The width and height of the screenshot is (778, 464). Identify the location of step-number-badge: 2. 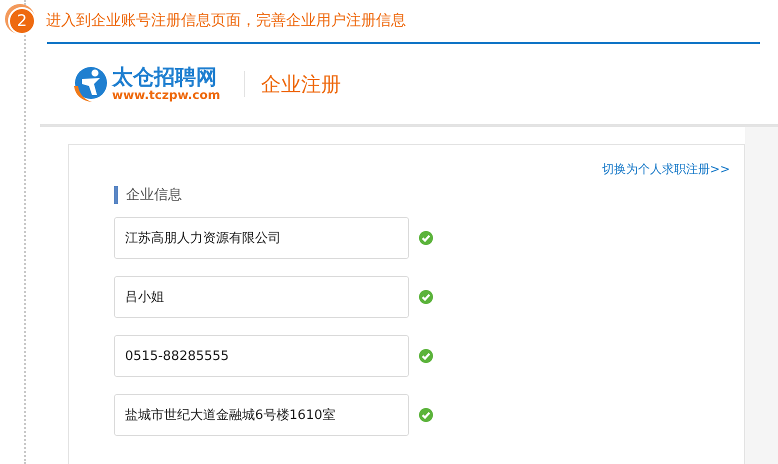
(22, 20).